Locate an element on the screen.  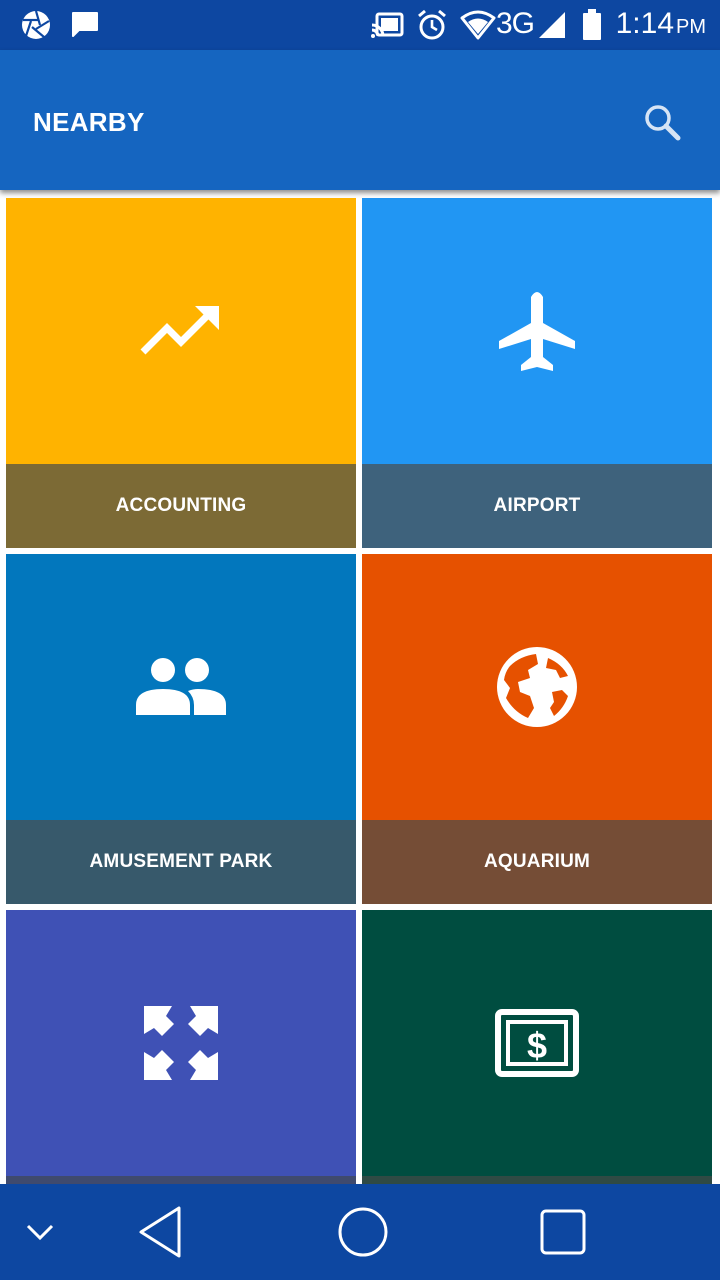
battery-icon is located at coordinates (592, 24).